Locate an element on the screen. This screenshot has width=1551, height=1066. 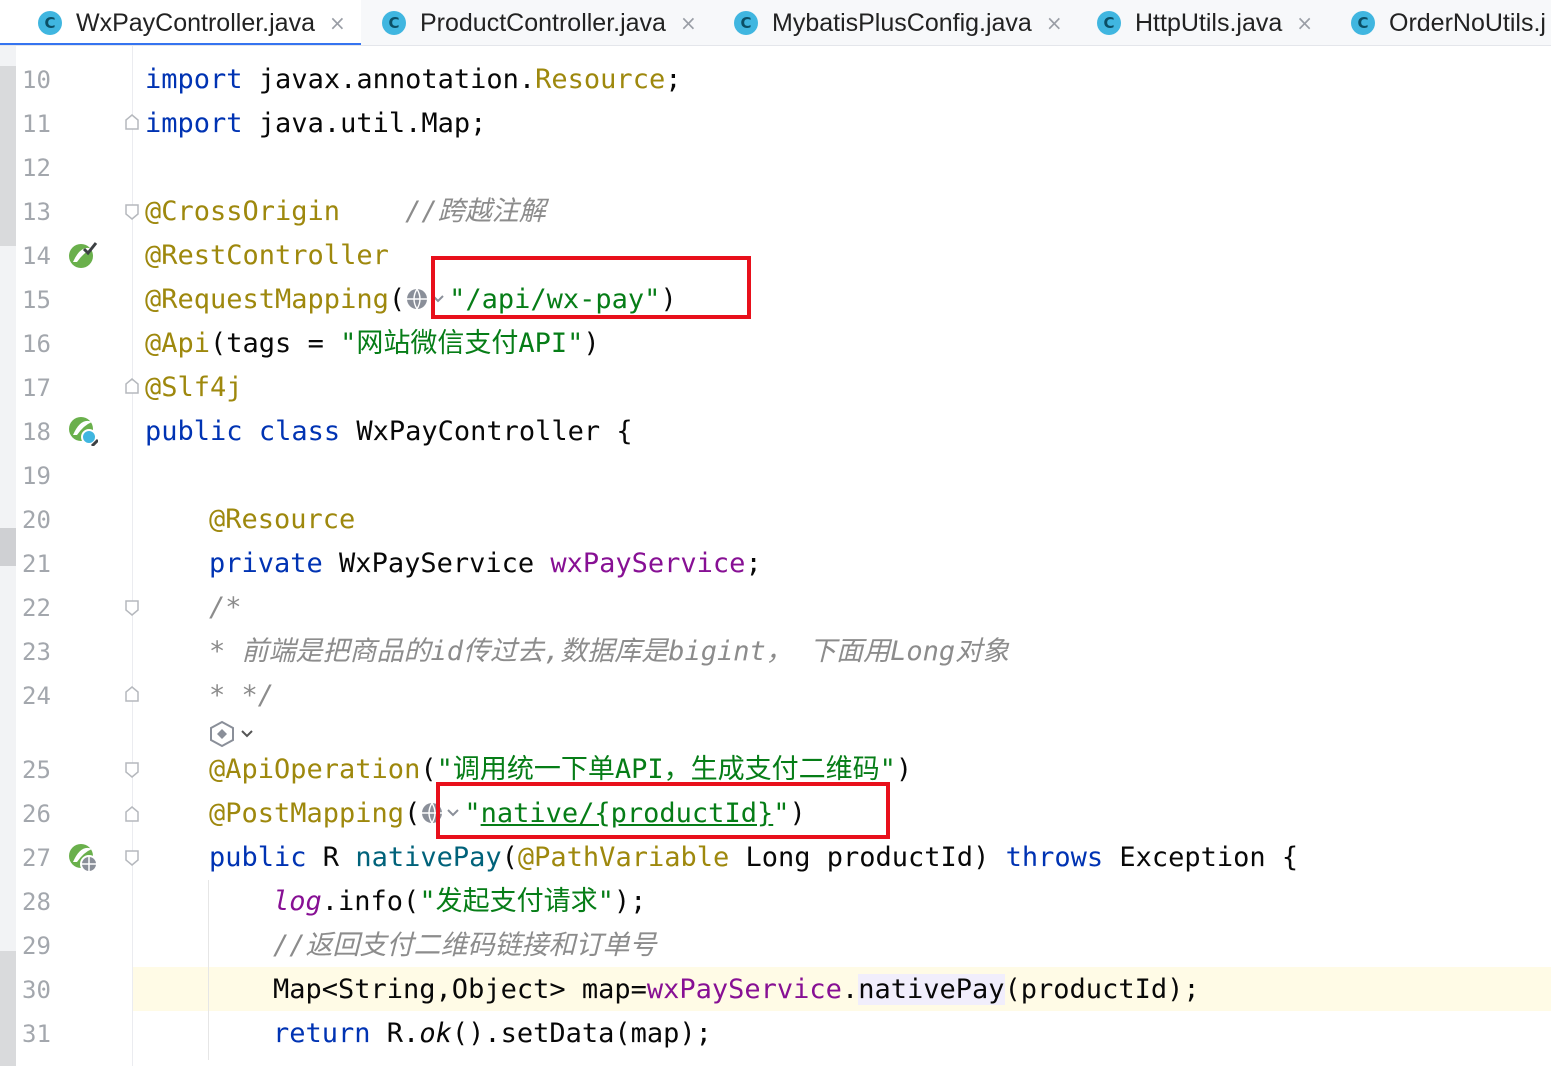
code-line-24: * */ is located at coordinates (241, 696).